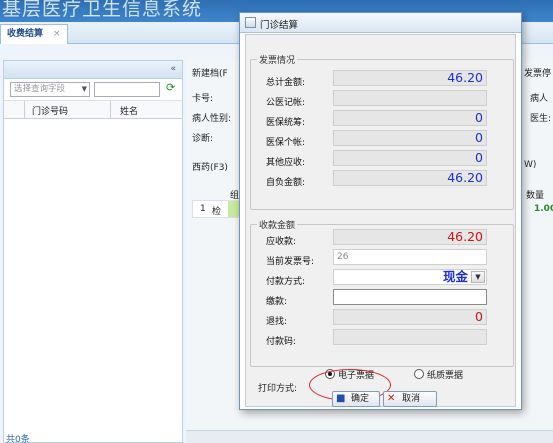 The width and height of the screenshot is (553, 443). I want to click on horizontal-scrollbar, so click(369, 436).